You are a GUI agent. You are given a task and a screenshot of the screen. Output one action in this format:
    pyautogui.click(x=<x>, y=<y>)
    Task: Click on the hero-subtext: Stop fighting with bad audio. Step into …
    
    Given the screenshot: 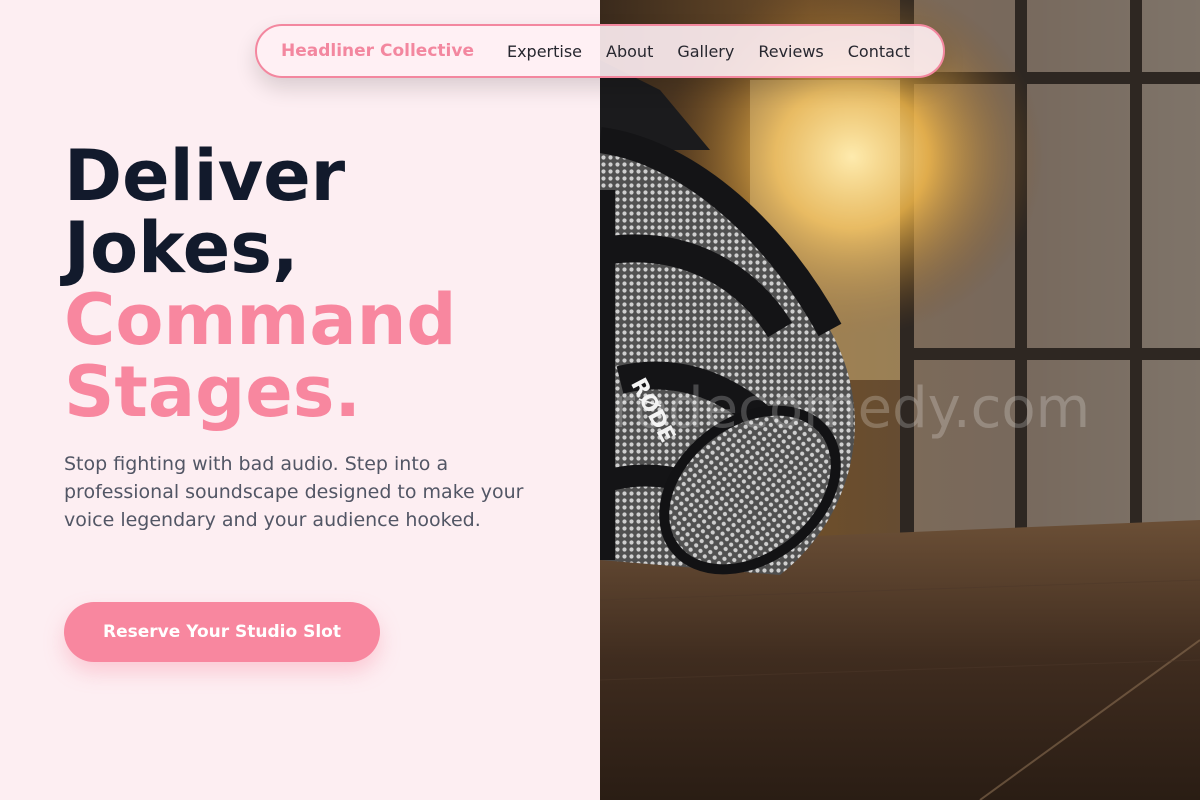 What is the action you would take?
    pyautogui.click(x=294, y=492)
    